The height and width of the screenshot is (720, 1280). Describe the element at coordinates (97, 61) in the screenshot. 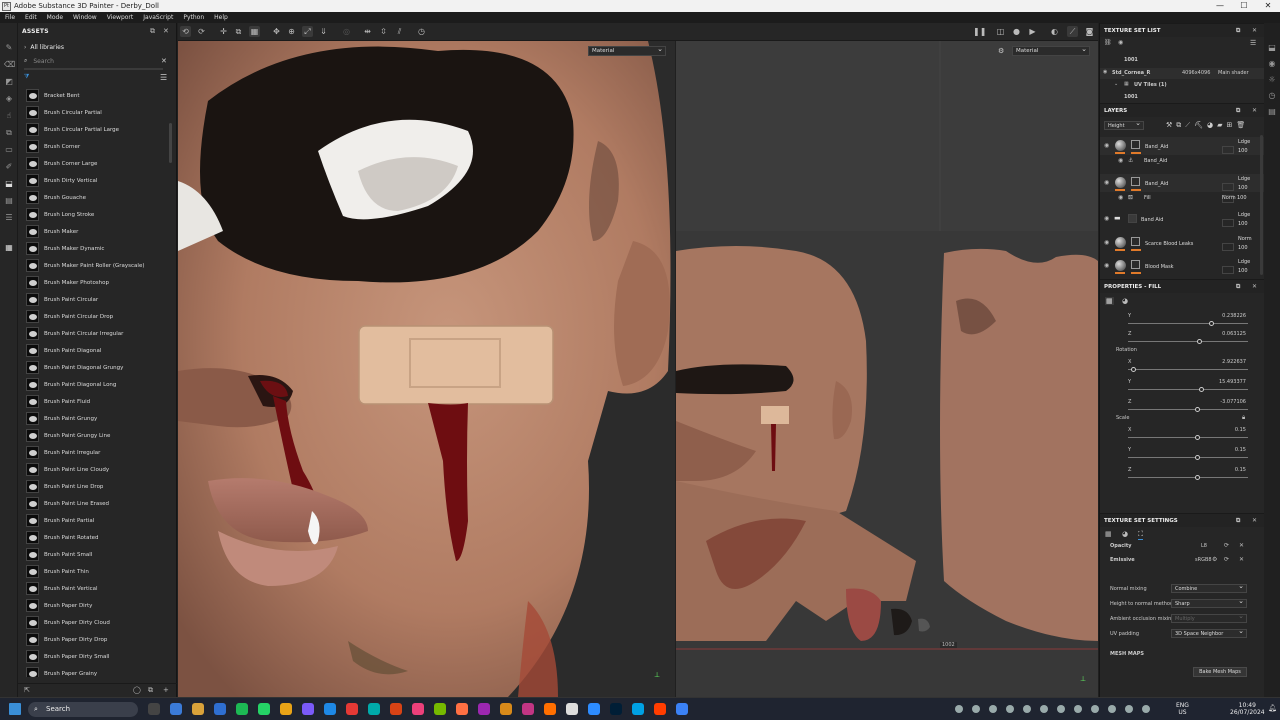

I see `assets-search: ⌕ Search ✕` at that location.